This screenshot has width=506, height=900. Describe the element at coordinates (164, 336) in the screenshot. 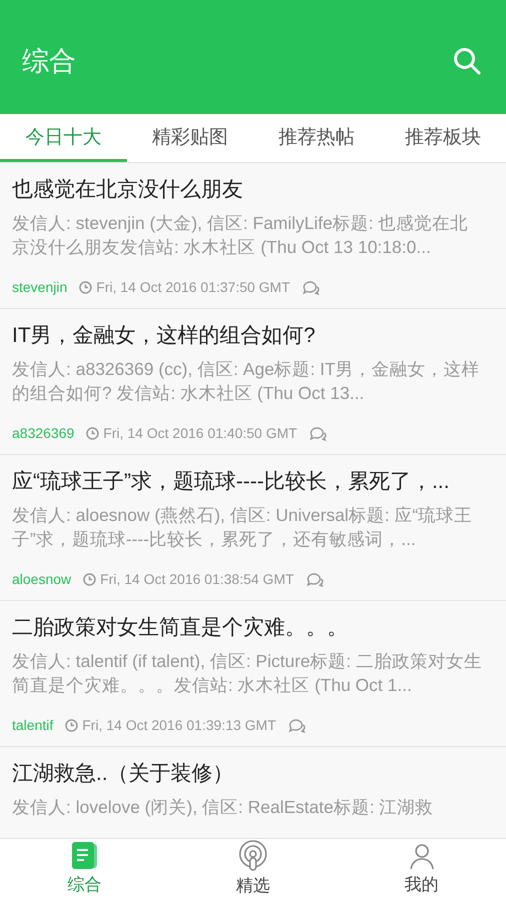

I see `post-title: IT男，金融女，这样的组合如何?` at that location.